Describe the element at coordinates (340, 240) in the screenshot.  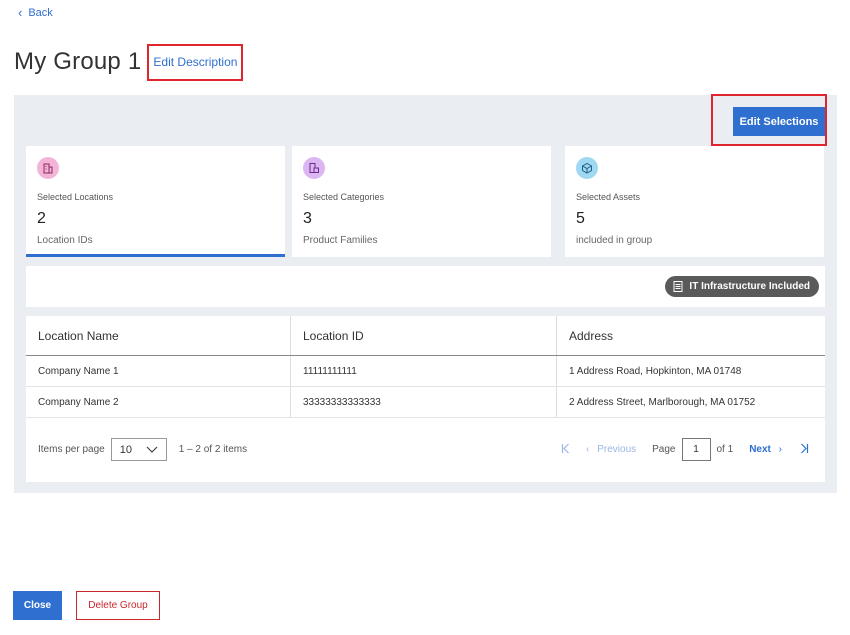
I see `card-sub: Product Families` at that location.